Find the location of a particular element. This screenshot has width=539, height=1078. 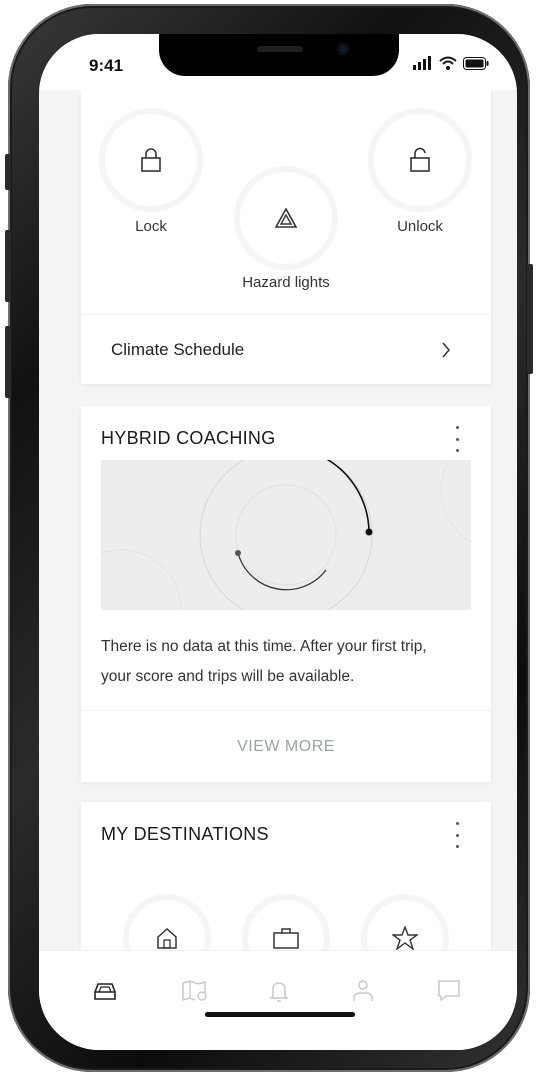

bottom-tab-bar is located at coordinates (278, 1000).